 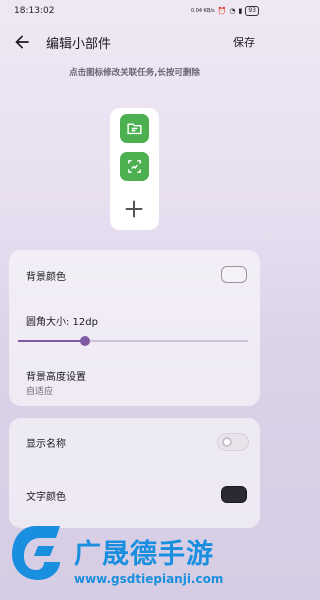 What do you see at coordinates (46, 444) in the screenshot?
I see `show-name-label: 显示名称` at bounding box center [46, 444].